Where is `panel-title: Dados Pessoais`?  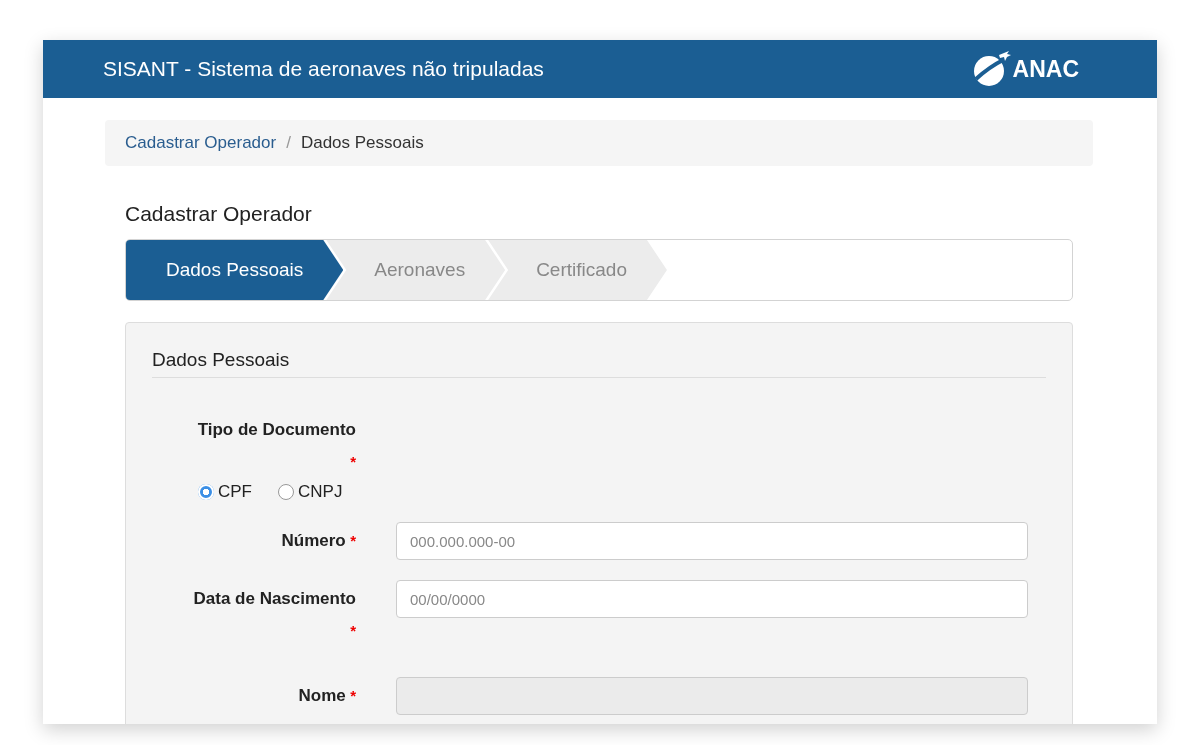 panel-title: Dados Pessoais is located at coordinates (599, 363).